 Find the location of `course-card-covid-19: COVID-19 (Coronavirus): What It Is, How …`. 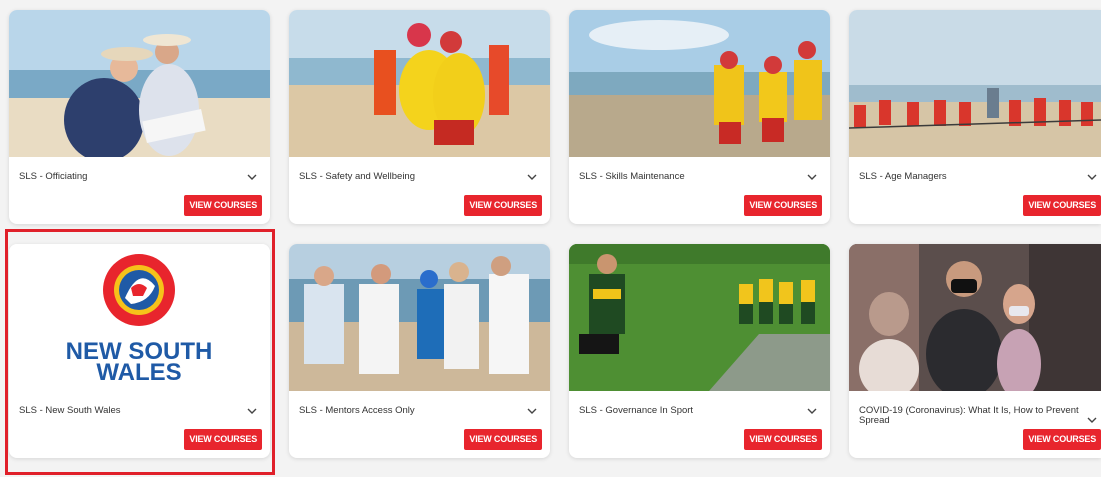

course-card-covid-19: COVID-19 (Coronavirus): What It Is, How … is located at coordinates (975, 351).